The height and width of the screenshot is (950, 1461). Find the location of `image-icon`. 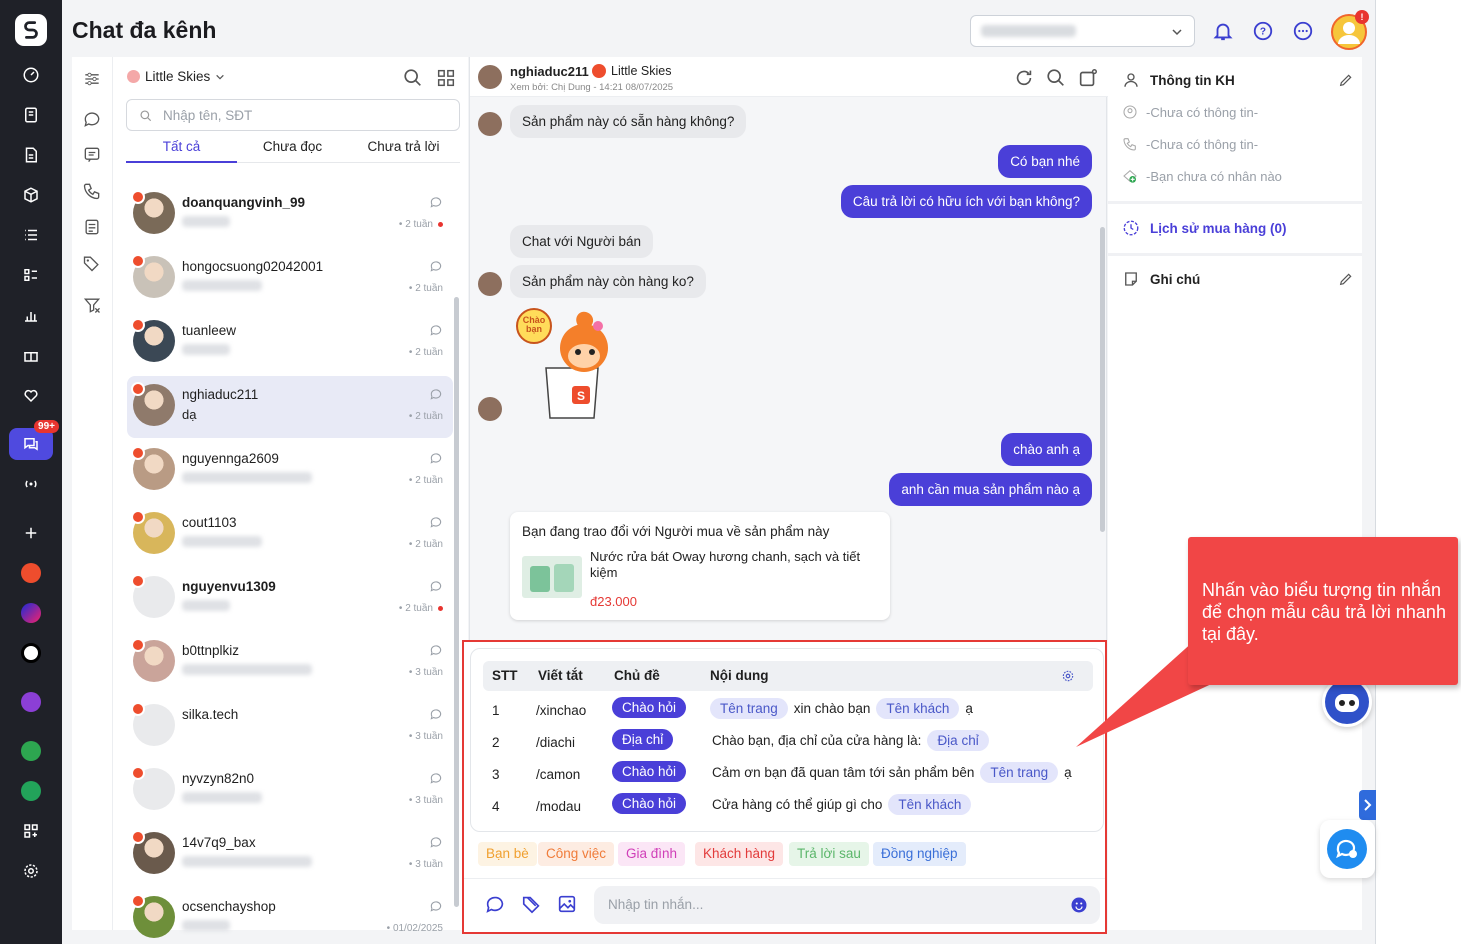

image-icon is located at coordinates (567, 904).